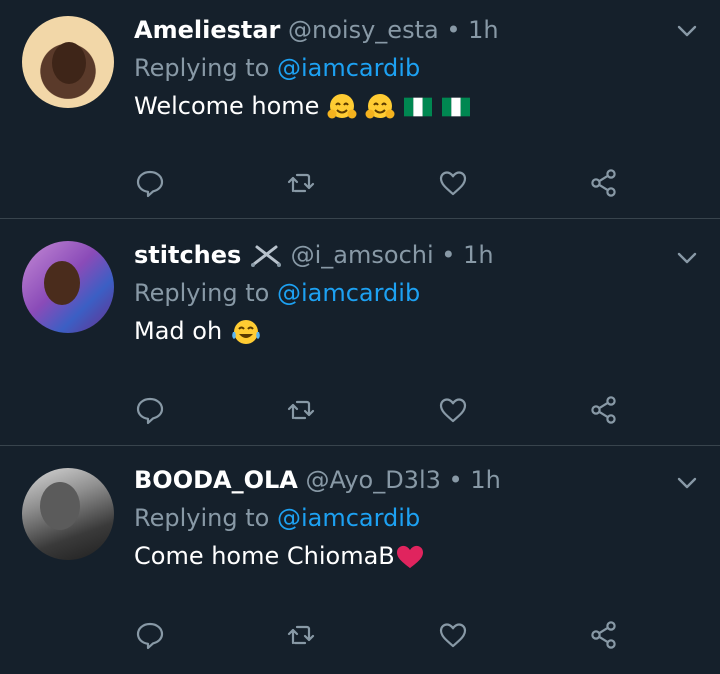  Describe the element at coordinates (417, 331) in the screenshot. I see `tweet-text: Mad oh` at that location.